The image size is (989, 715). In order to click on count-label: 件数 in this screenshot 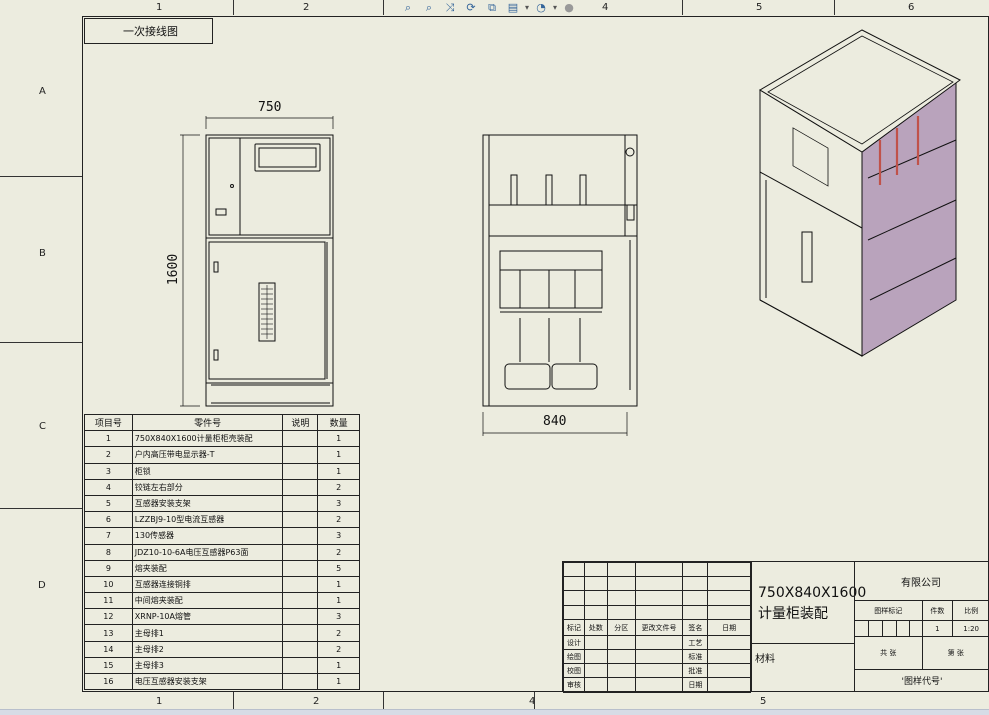, I will do `click(938, 610)`.